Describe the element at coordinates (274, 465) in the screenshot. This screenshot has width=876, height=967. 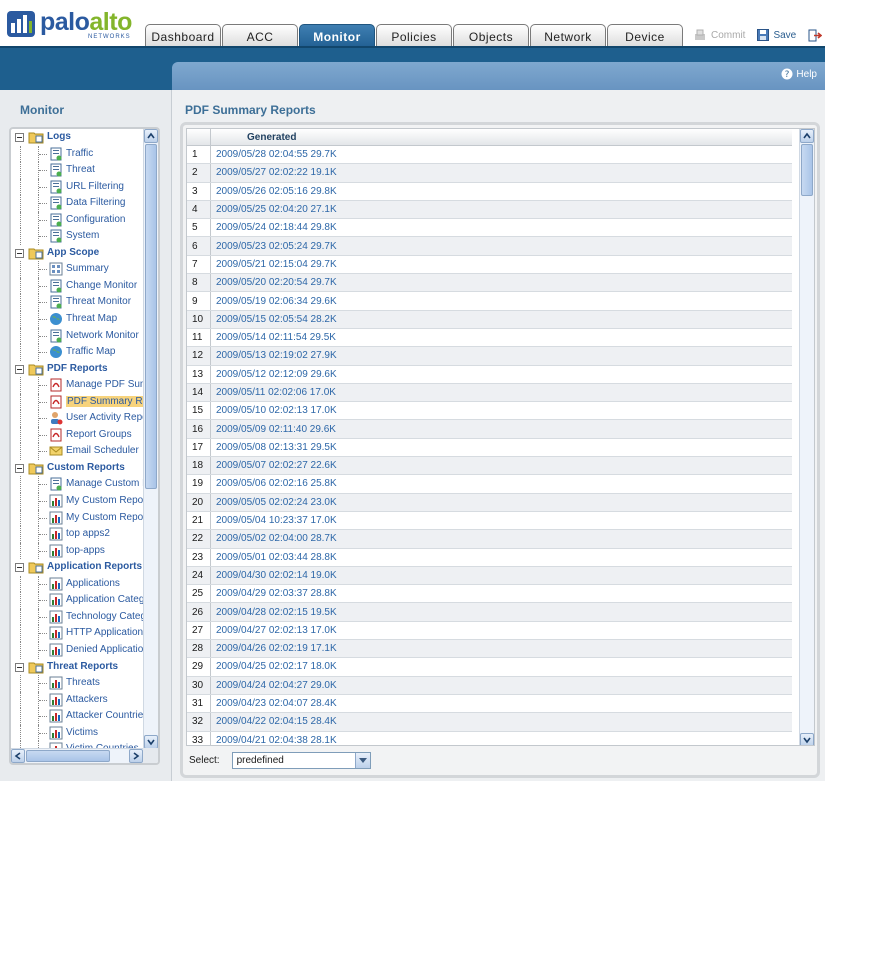
I see `report-link: 2009/05/07 02:02:27 22.6K` at that location.